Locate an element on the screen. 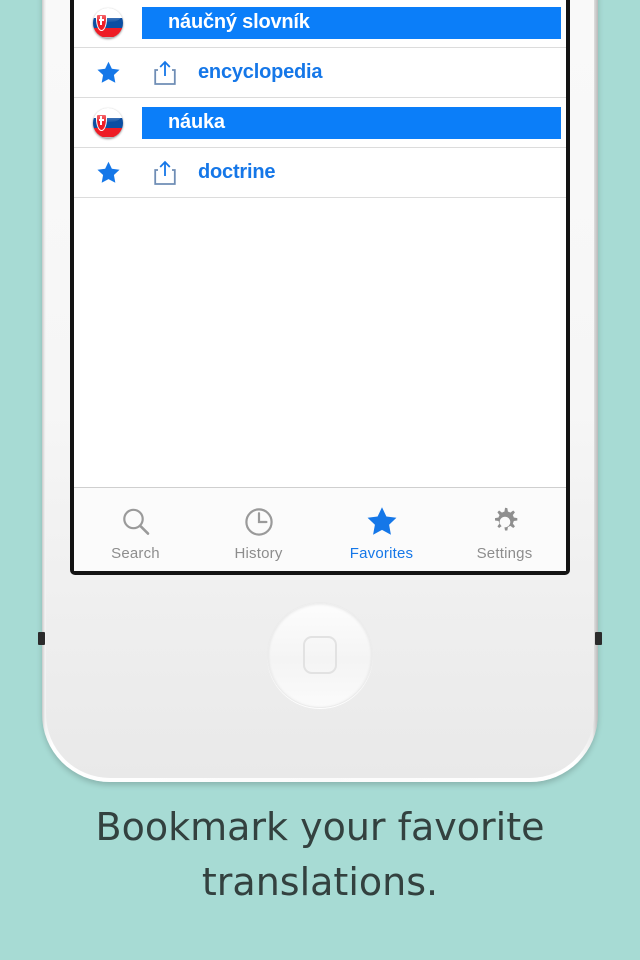 This screenshot has width=640, height=960. caption-line-1: Bookmark your favorite is located at coordinates (320, 827).